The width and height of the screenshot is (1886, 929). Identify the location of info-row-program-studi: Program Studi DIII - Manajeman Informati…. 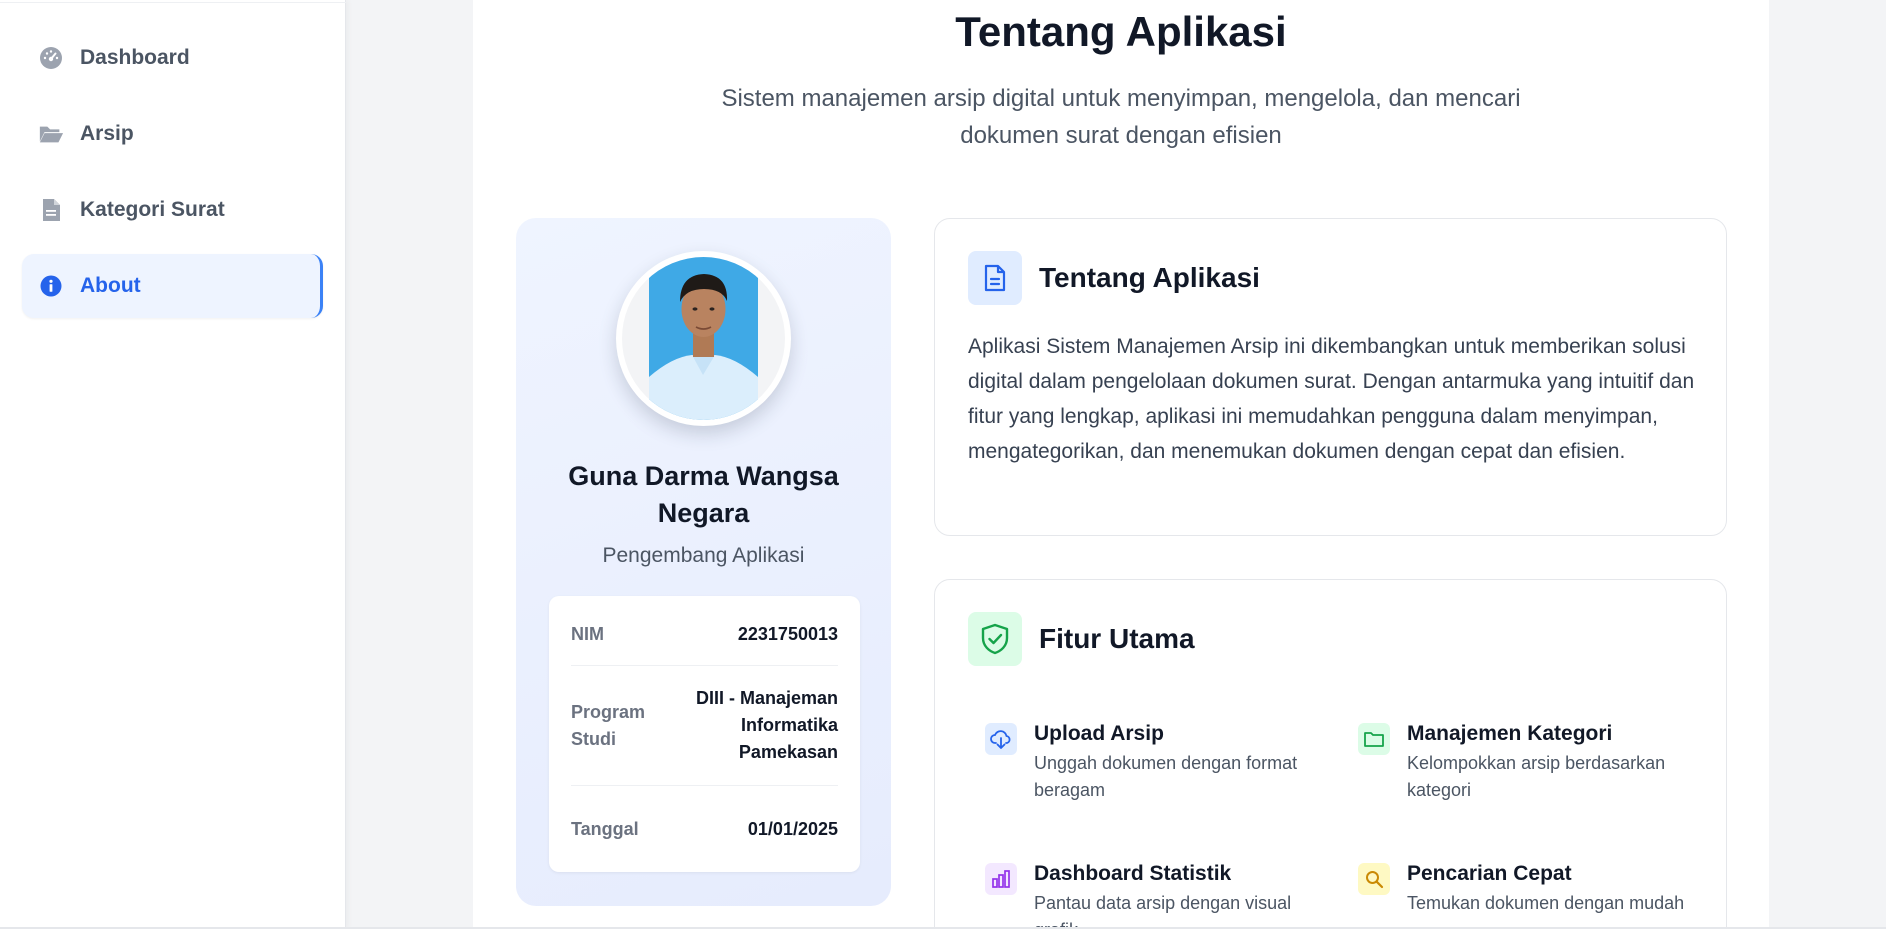
(704, 726).